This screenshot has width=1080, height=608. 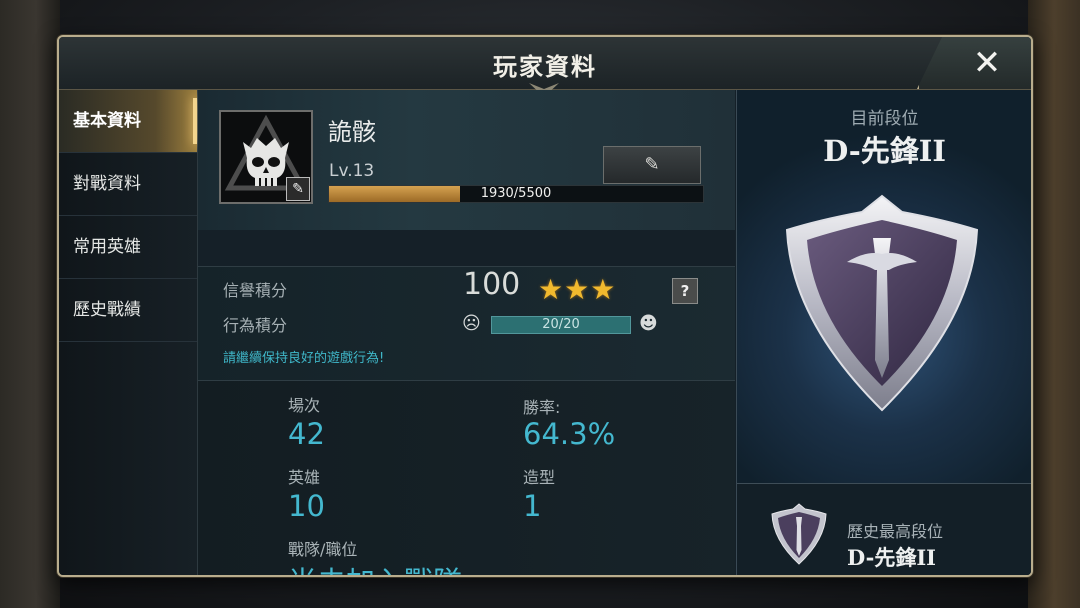 What do you see at coordinates (569, 434) in the screenshot?
I see `winrate-value: 64.3%` at bounding box center [569, 434].